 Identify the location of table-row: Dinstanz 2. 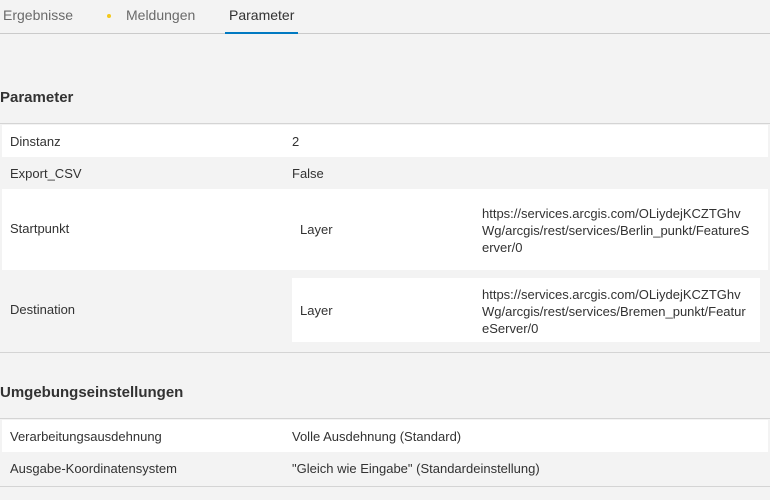
(385, 141).